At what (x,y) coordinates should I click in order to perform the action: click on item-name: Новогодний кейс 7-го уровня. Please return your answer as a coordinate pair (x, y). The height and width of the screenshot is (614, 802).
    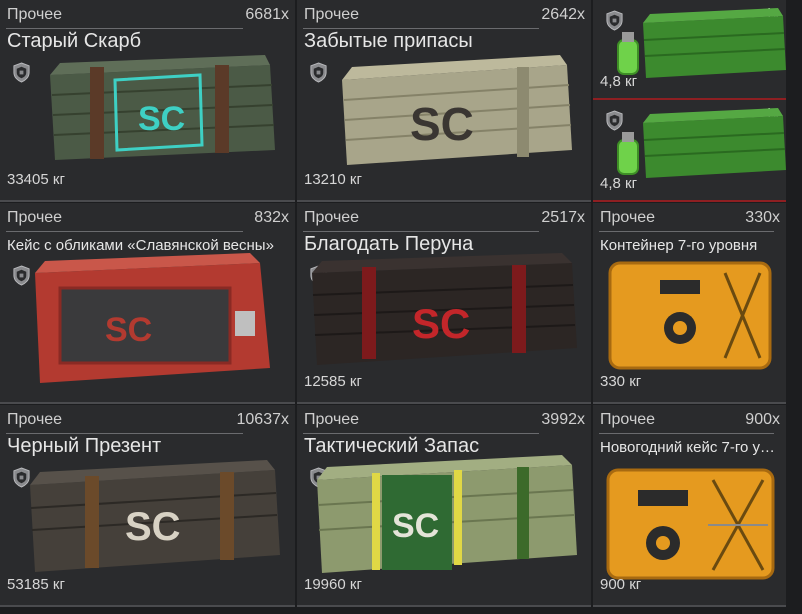
    Looking at the image, I should click on (691, 447).